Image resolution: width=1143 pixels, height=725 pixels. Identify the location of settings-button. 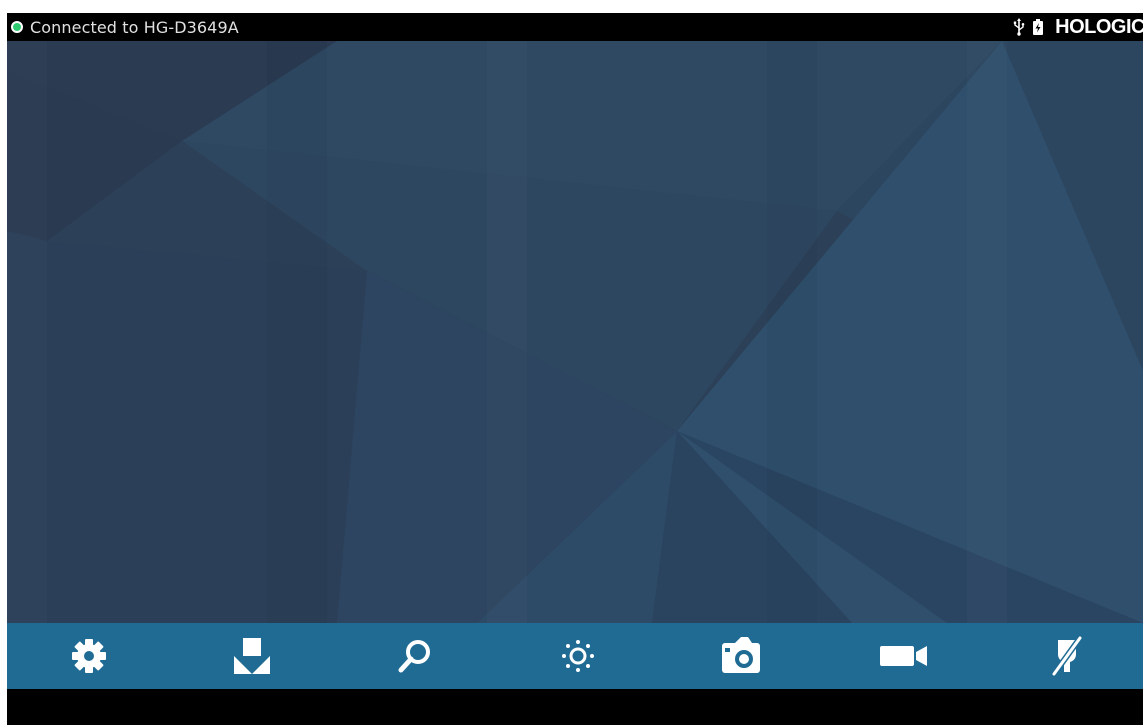
(89, 656).